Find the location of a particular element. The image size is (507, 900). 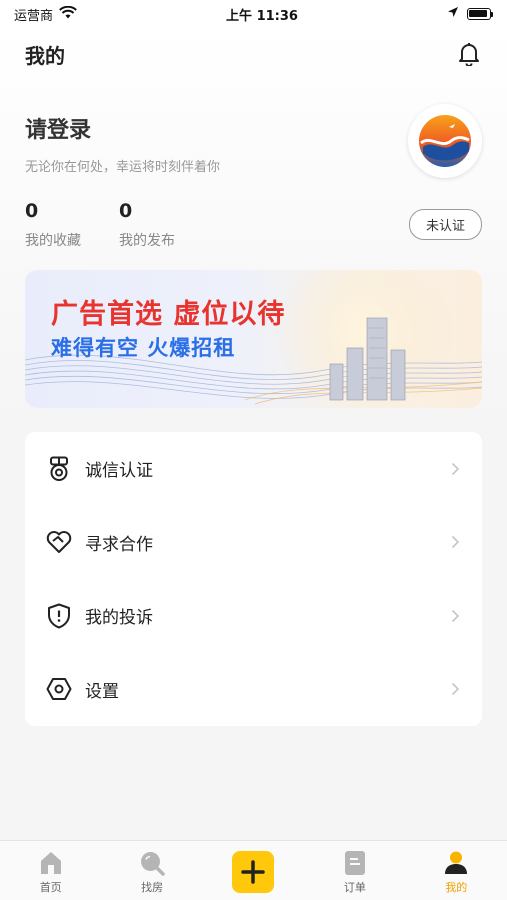

tab-label: 我的 is located at coordinates (456, 887).